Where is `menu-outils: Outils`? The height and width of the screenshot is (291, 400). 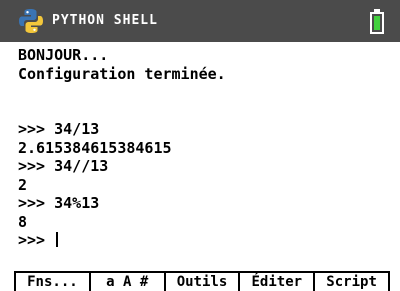
menu-outils: Outils is located at coordinates (201, 282).